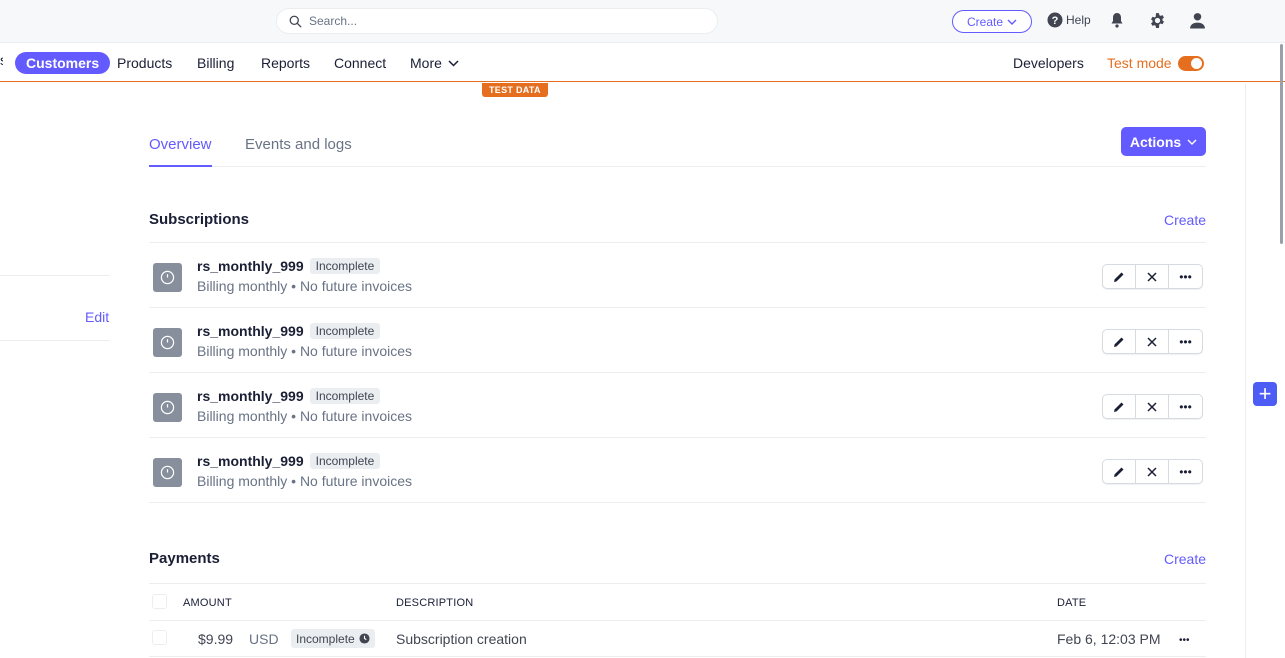 This screenshot has width=1285, height=658. What do you see at coordinates (1281, 144) in the screenshot?
I see `scrollbar` at bounding box center [1281, 144].